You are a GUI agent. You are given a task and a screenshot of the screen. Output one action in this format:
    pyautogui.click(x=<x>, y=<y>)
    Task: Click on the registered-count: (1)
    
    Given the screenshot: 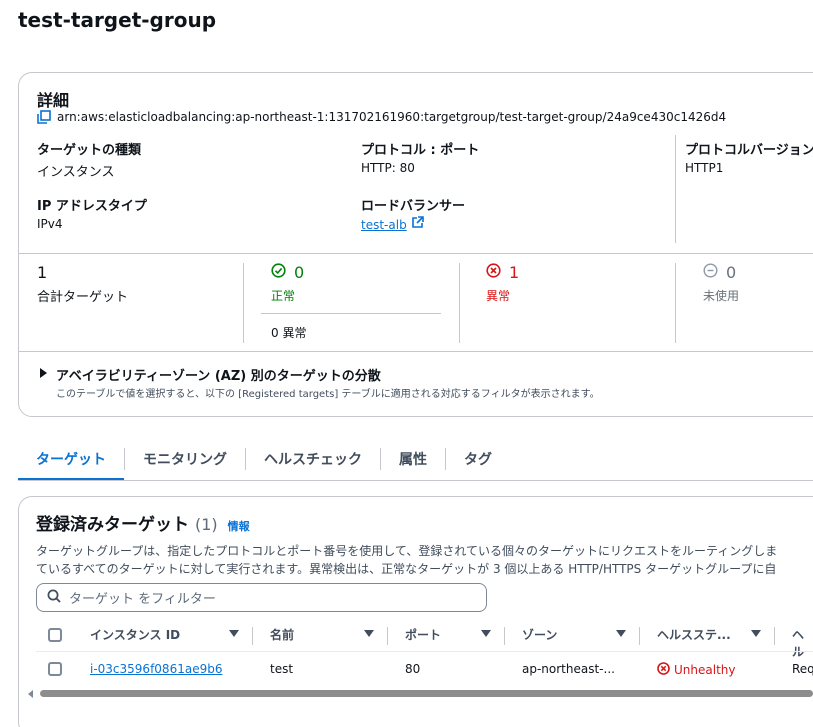 What is the action you would take?
    pyautogui.click(x=206, y=524)
    